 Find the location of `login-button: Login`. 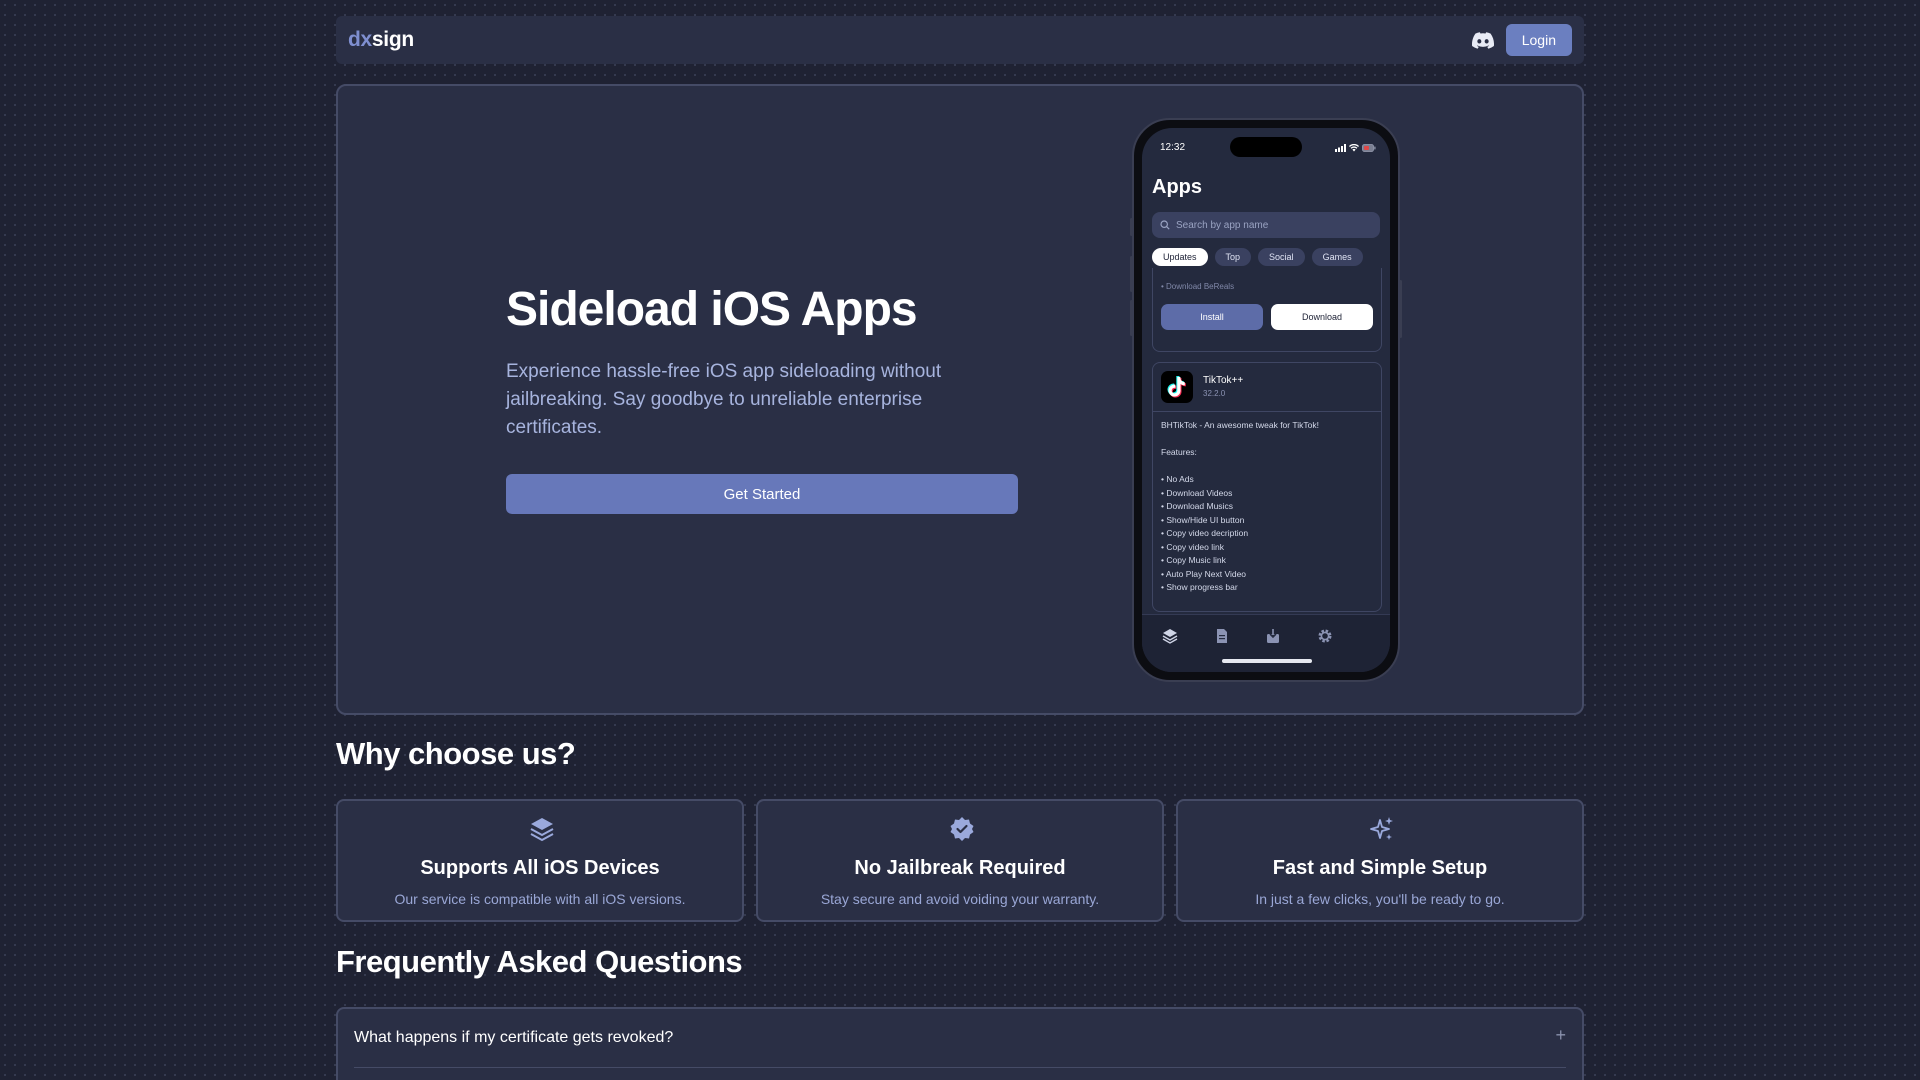

login-button: Login is located at coordinates (1538, 40).